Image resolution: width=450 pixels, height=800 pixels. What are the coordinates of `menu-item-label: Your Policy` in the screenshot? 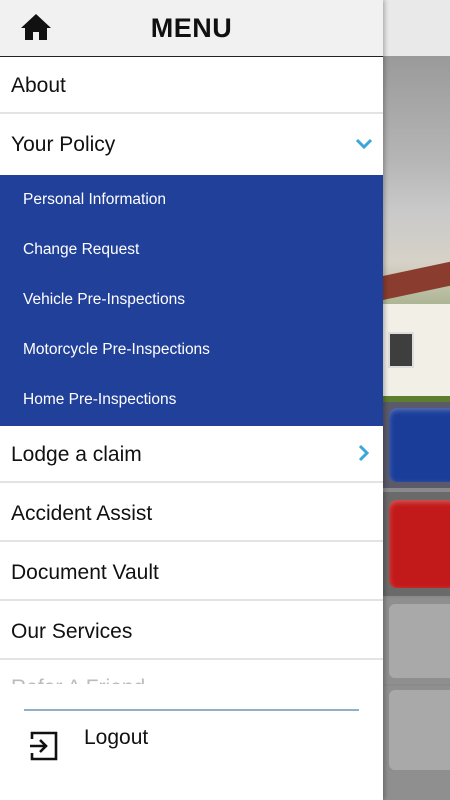 It's located at (63, 144).